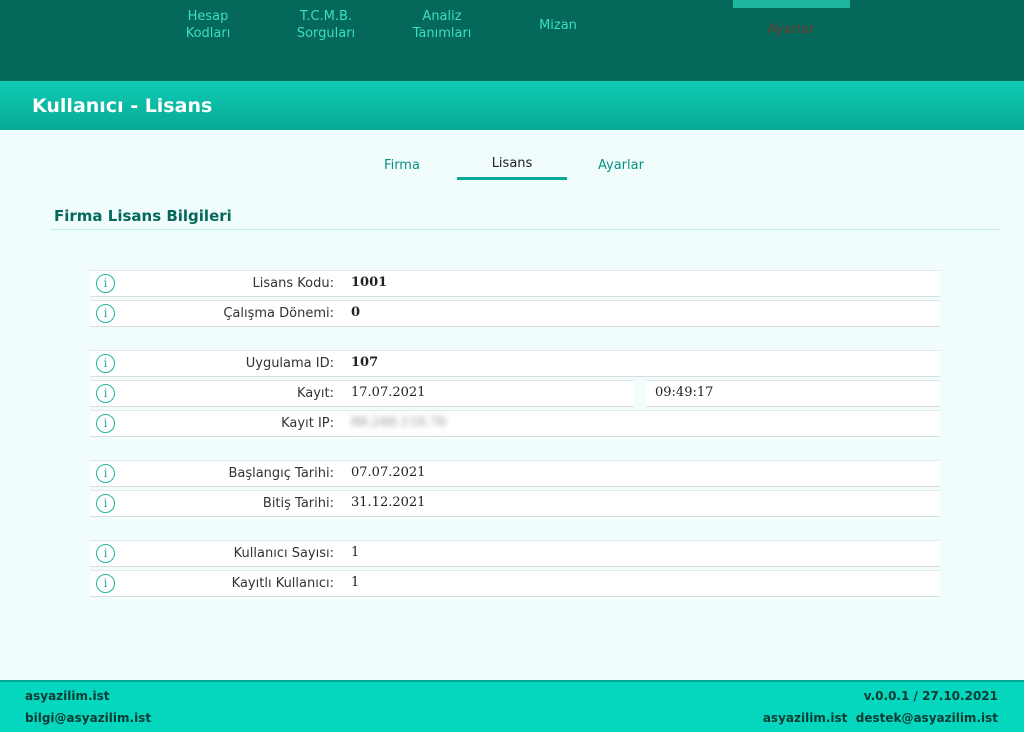 This screenshot has width=1024, height=732. Describe the element at coordinates (515, 503) in the screenshot. I see `row-bitis-tarihi: i Bitiş Tarihi: 31.12.2021` at that location.